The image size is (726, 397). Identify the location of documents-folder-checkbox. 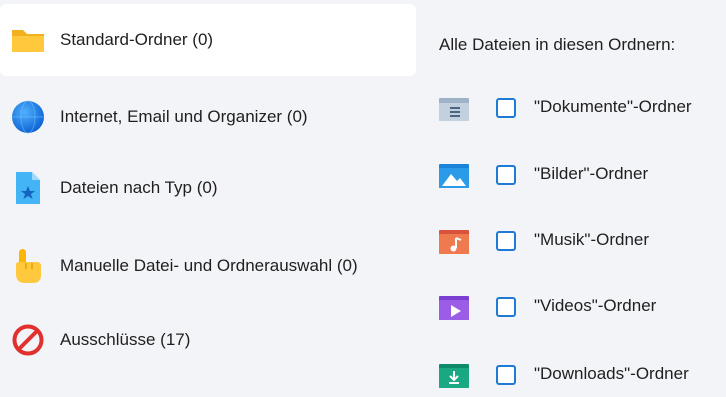
(506, 108).